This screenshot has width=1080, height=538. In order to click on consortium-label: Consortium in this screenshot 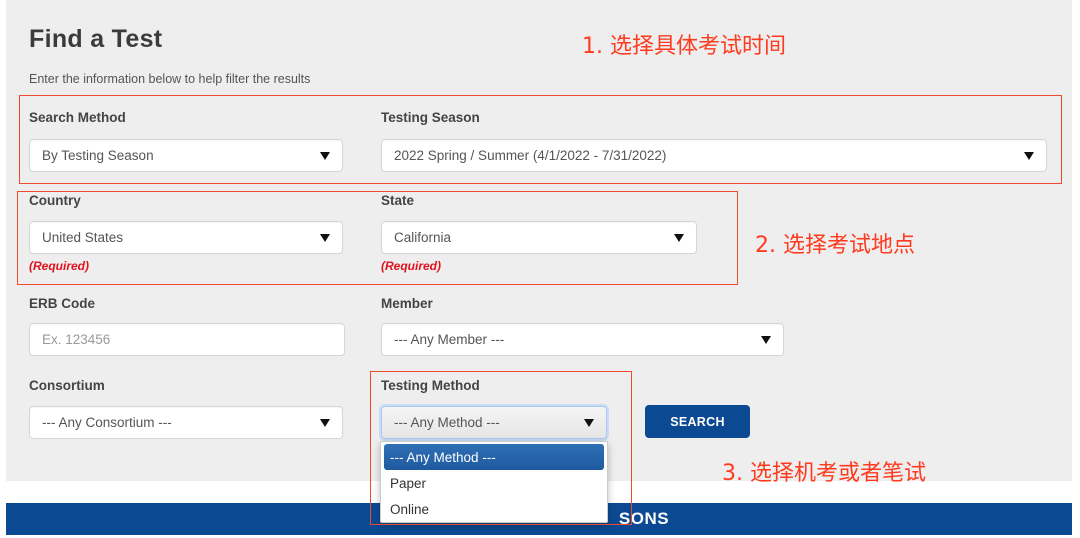, I will do `click(67, 385)`.